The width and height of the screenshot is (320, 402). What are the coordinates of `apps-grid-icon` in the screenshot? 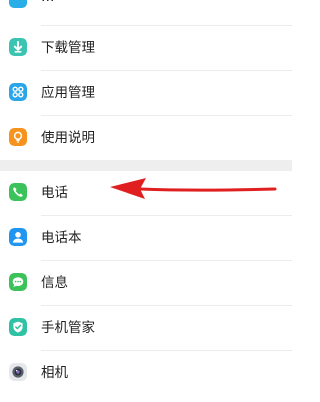 It's located at (18, 92).